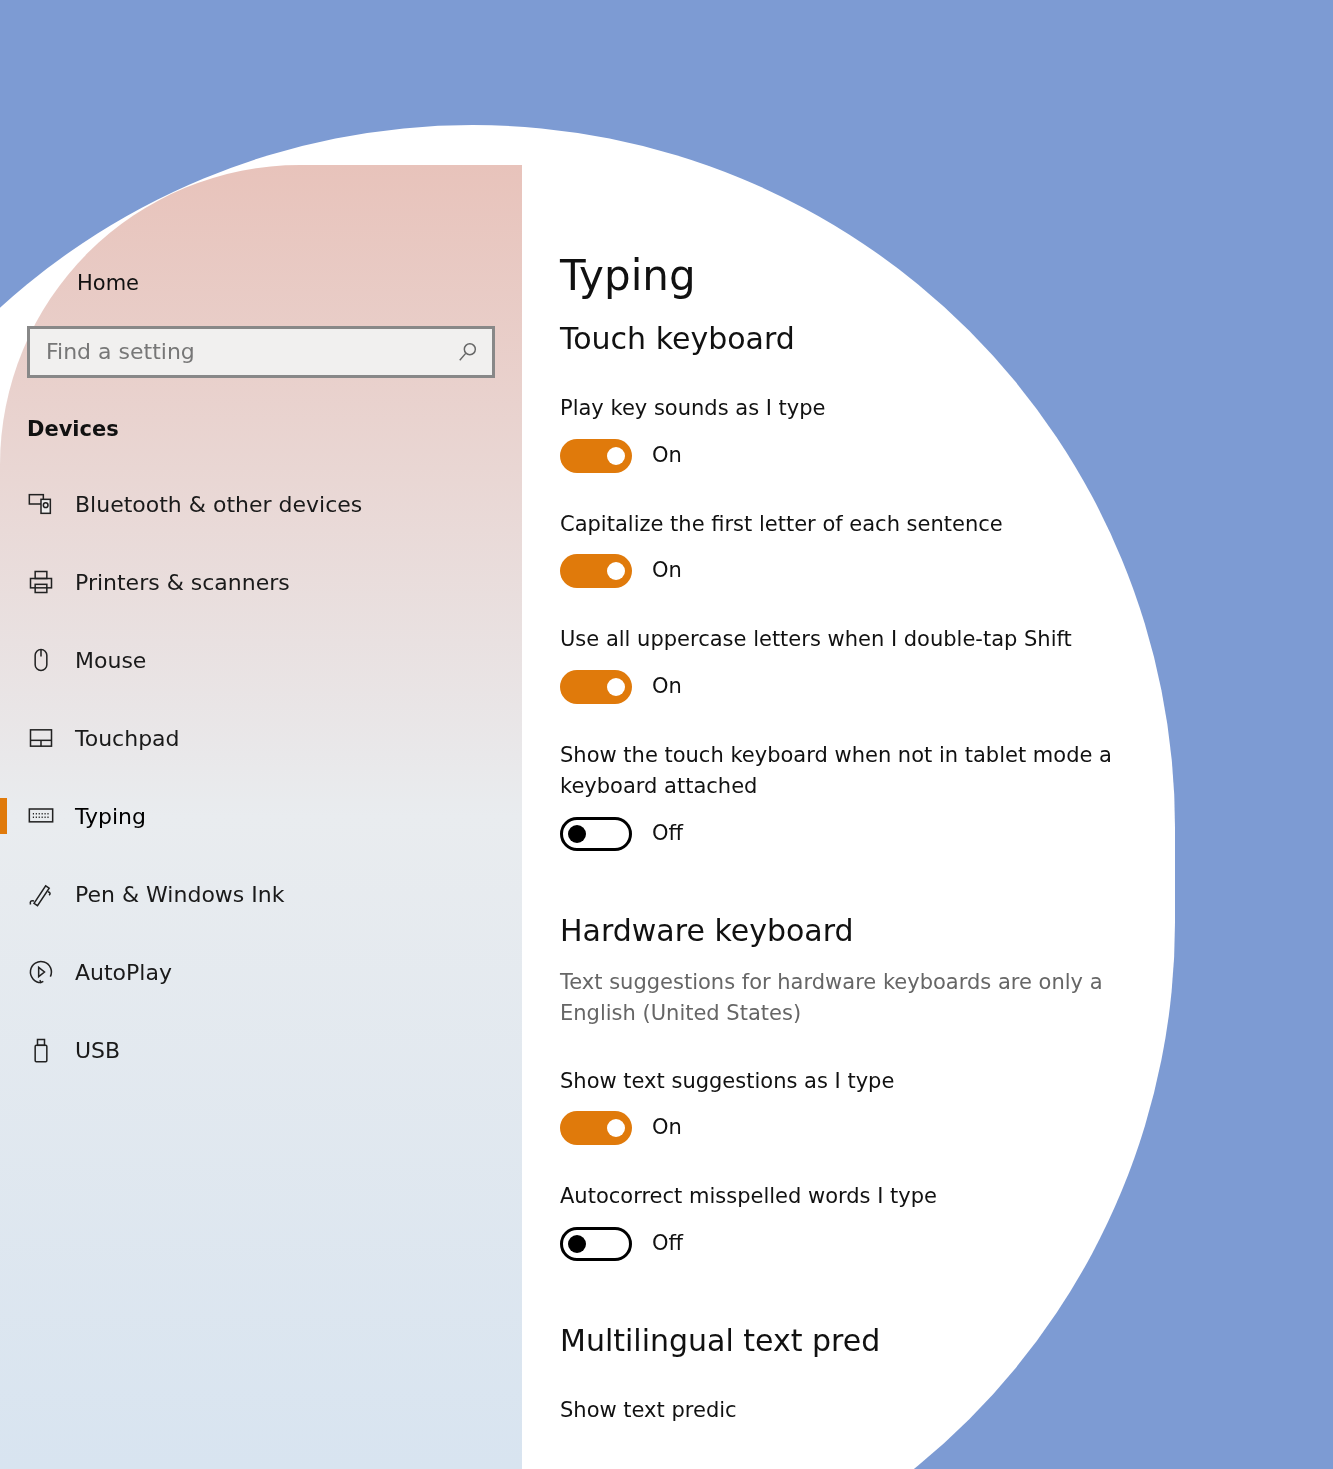 This screenshot has height=1469, width=1333. I want to click on nav-item: USB, so click(74, 1050).